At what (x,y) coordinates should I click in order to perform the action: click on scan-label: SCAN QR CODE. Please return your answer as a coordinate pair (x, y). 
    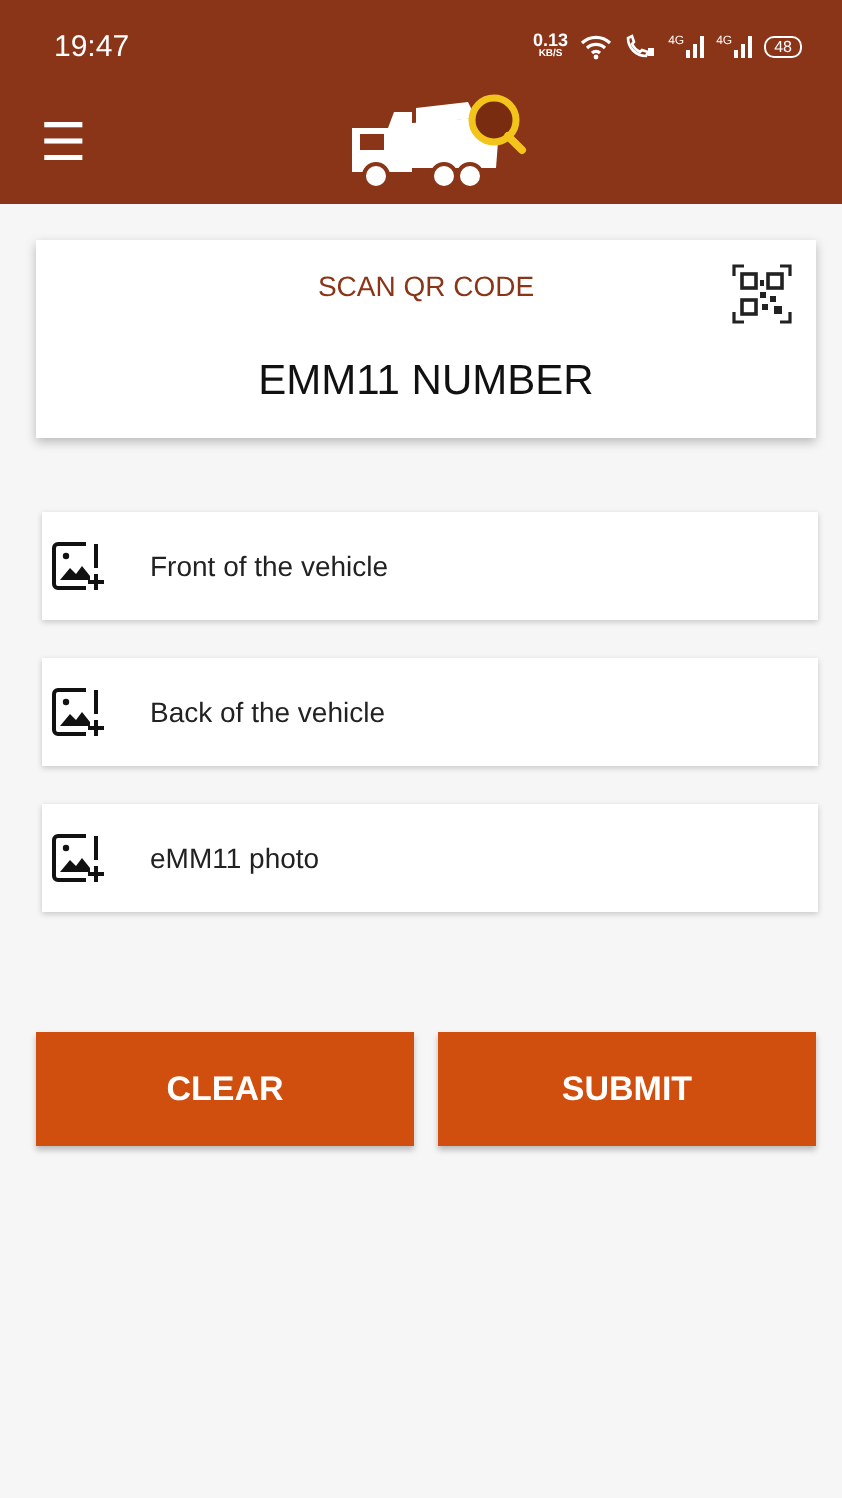
    Looking at the image, I should click on (426, 286).